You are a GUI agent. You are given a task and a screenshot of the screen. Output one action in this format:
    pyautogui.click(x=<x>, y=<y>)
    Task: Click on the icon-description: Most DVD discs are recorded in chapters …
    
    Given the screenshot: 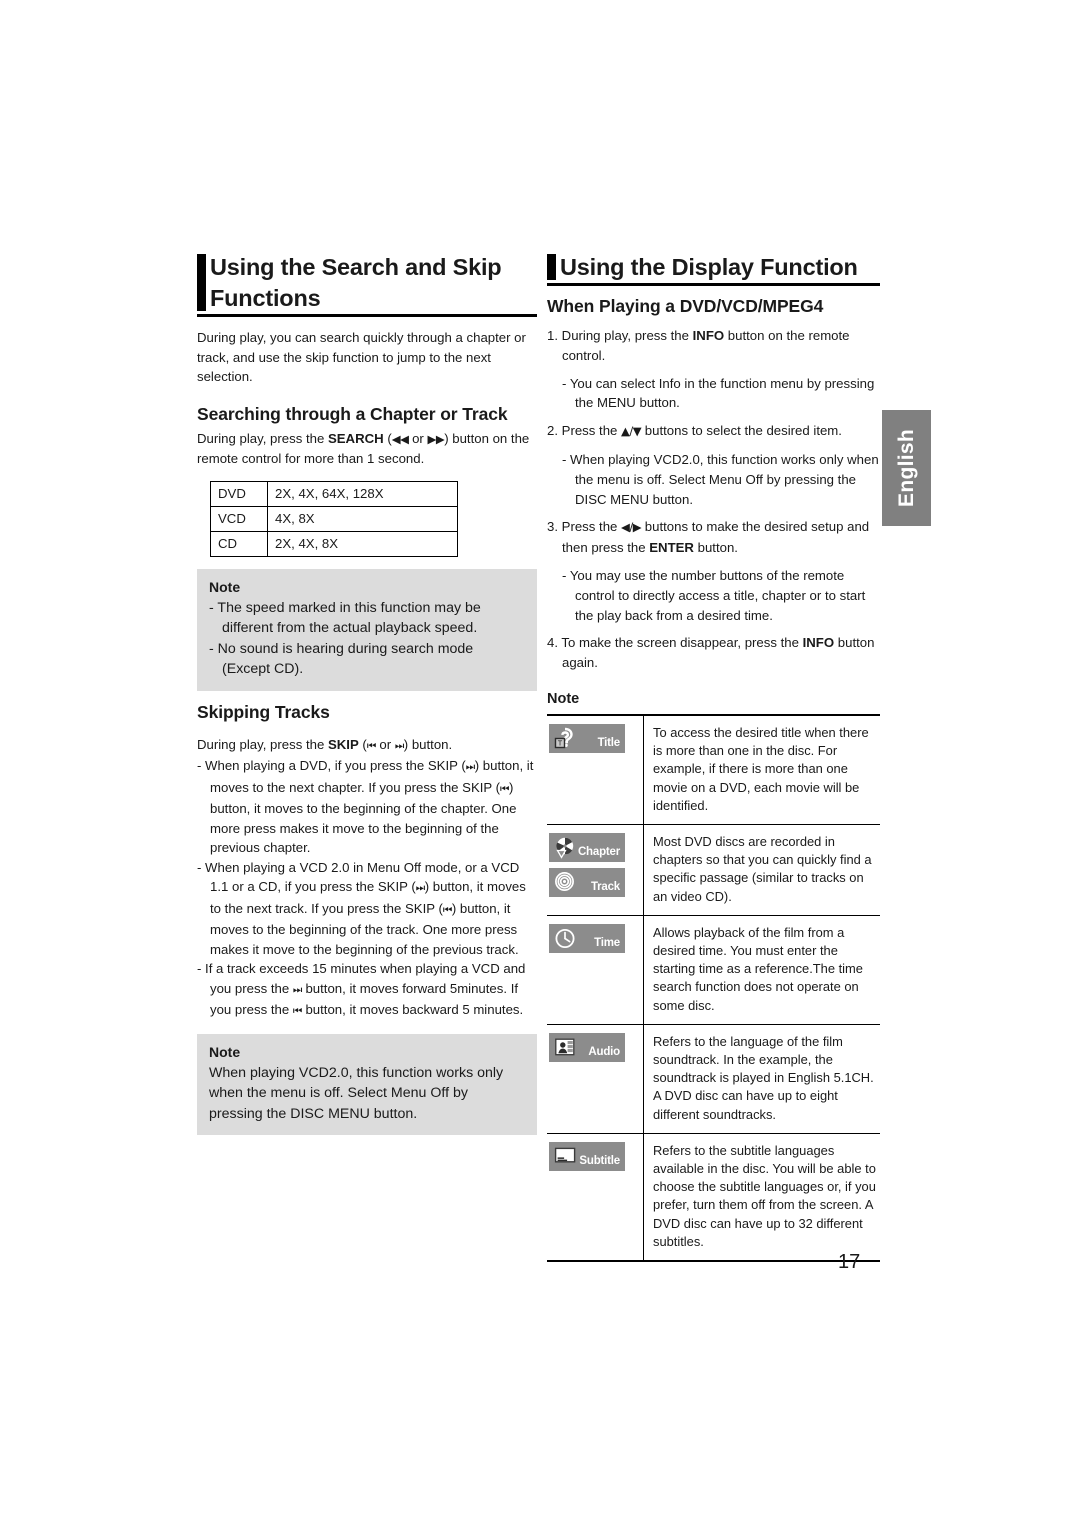 What is the action you would take?
    pyautogui.click(x=761, y=870)
    